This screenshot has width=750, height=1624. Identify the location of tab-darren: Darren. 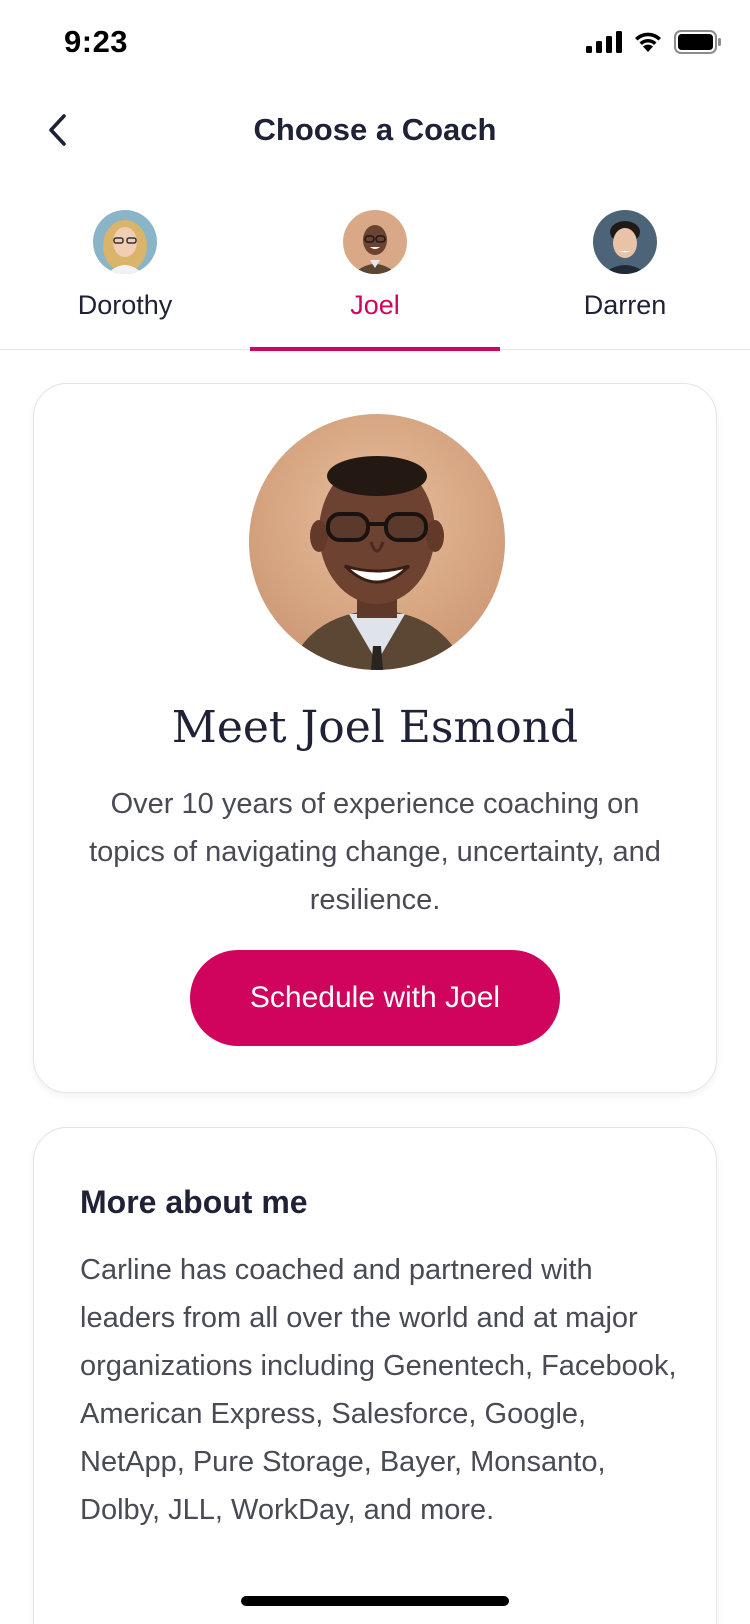
(625, 275).